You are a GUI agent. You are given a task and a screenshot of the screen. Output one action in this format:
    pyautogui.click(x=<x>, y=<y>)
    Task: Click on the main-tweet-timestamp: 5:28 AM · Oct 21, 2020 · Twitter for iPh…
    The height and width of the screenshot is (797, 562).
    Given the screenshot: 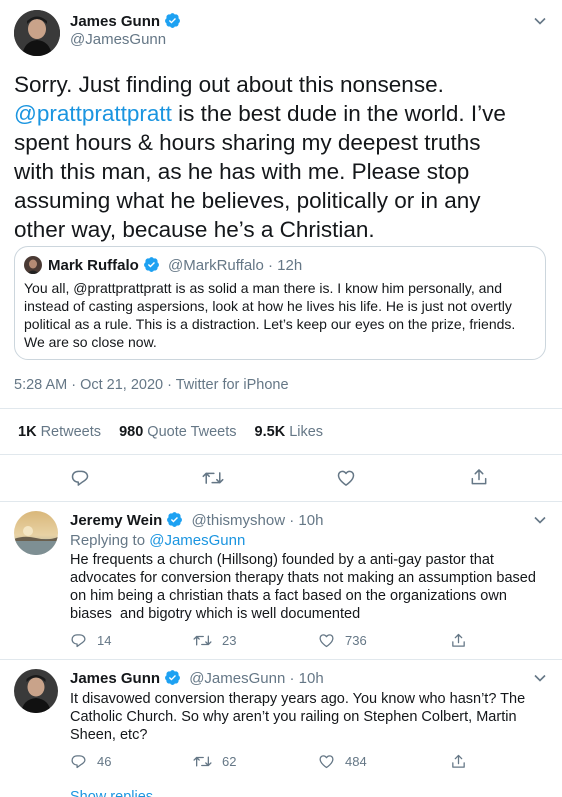 What is the action you would take?
    pyautogui.click(x=151, y=385)
    